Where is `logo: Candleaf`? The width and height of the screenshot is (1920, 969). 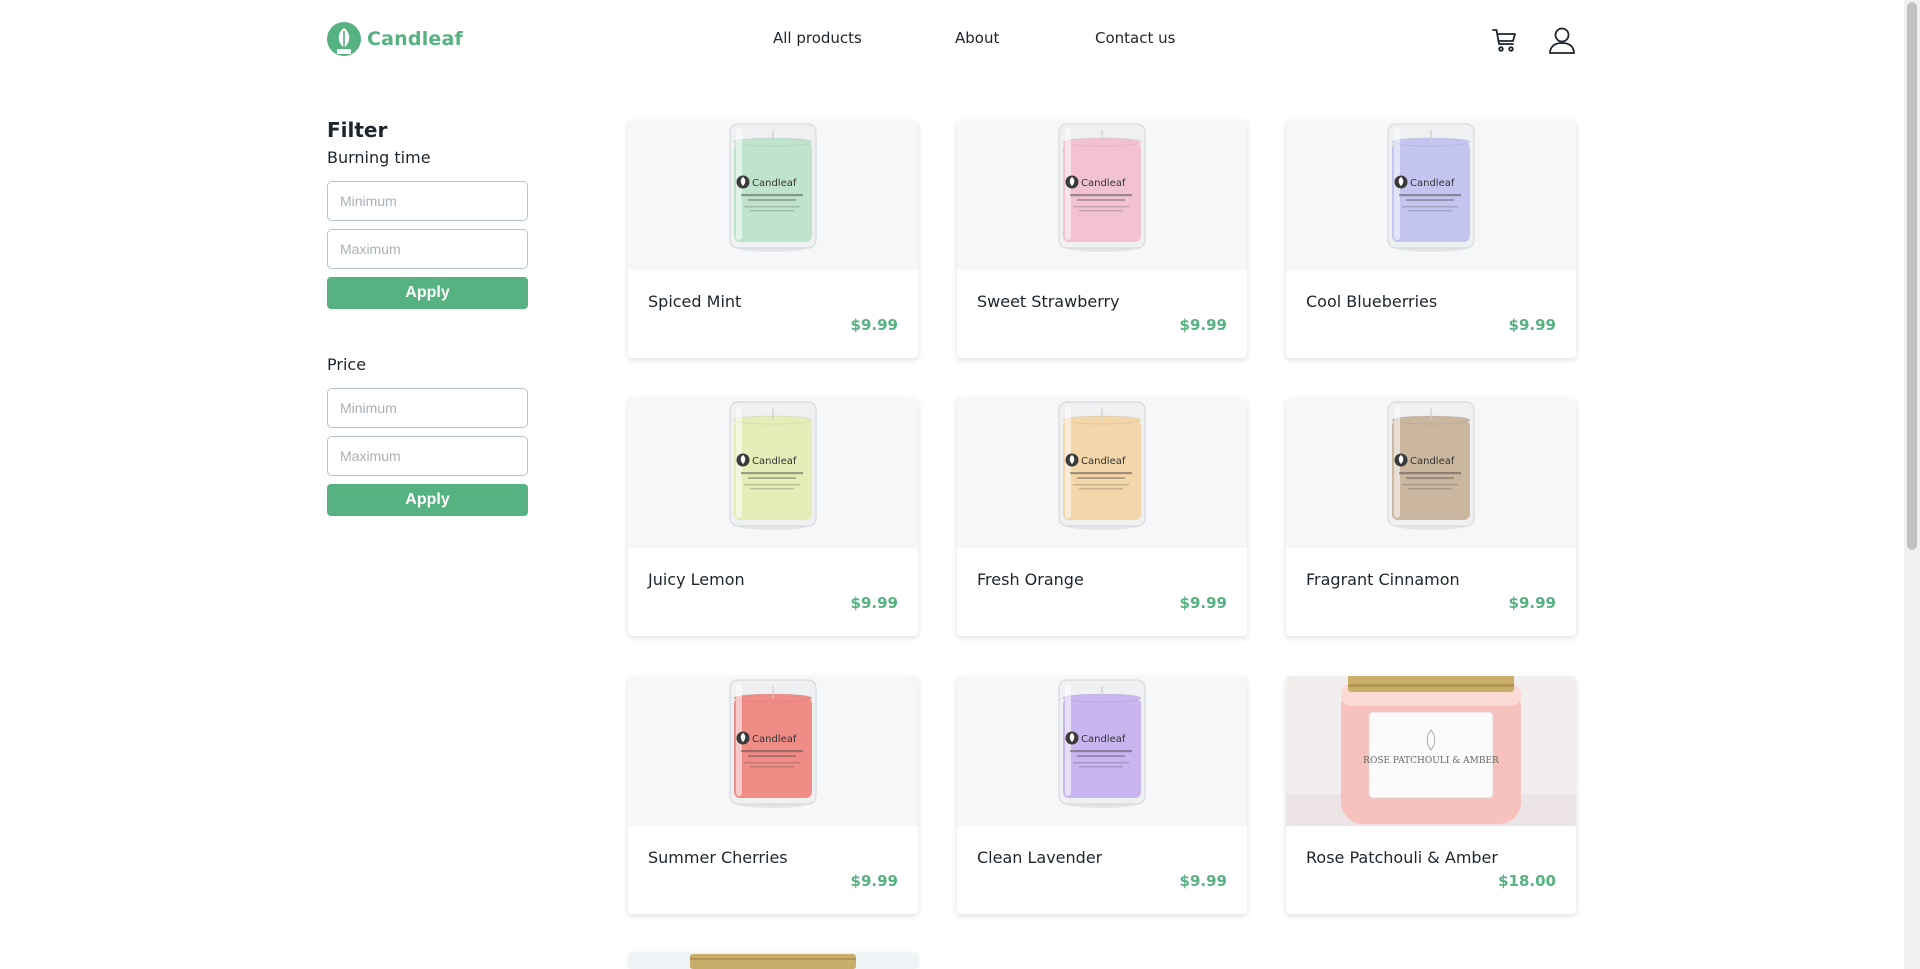 logo: Candleaf is located at coordinates (395, 39).